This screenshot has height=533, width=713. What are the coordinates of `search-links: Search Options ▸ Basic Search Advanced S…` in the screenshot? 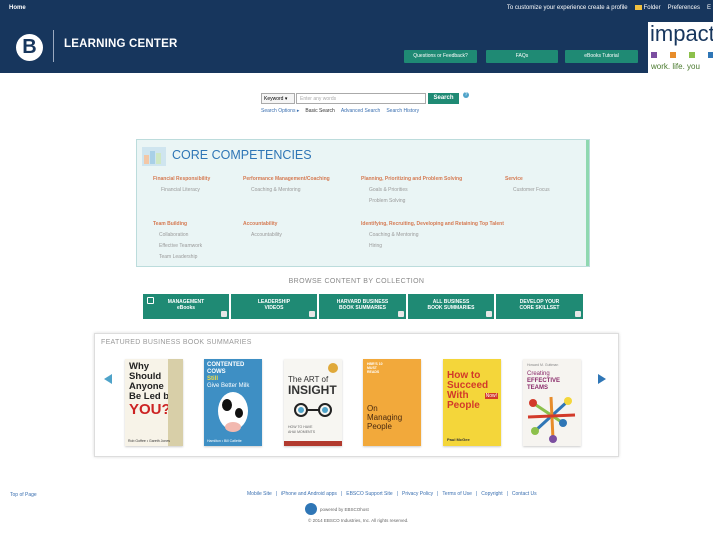 It's located at (340, 111).